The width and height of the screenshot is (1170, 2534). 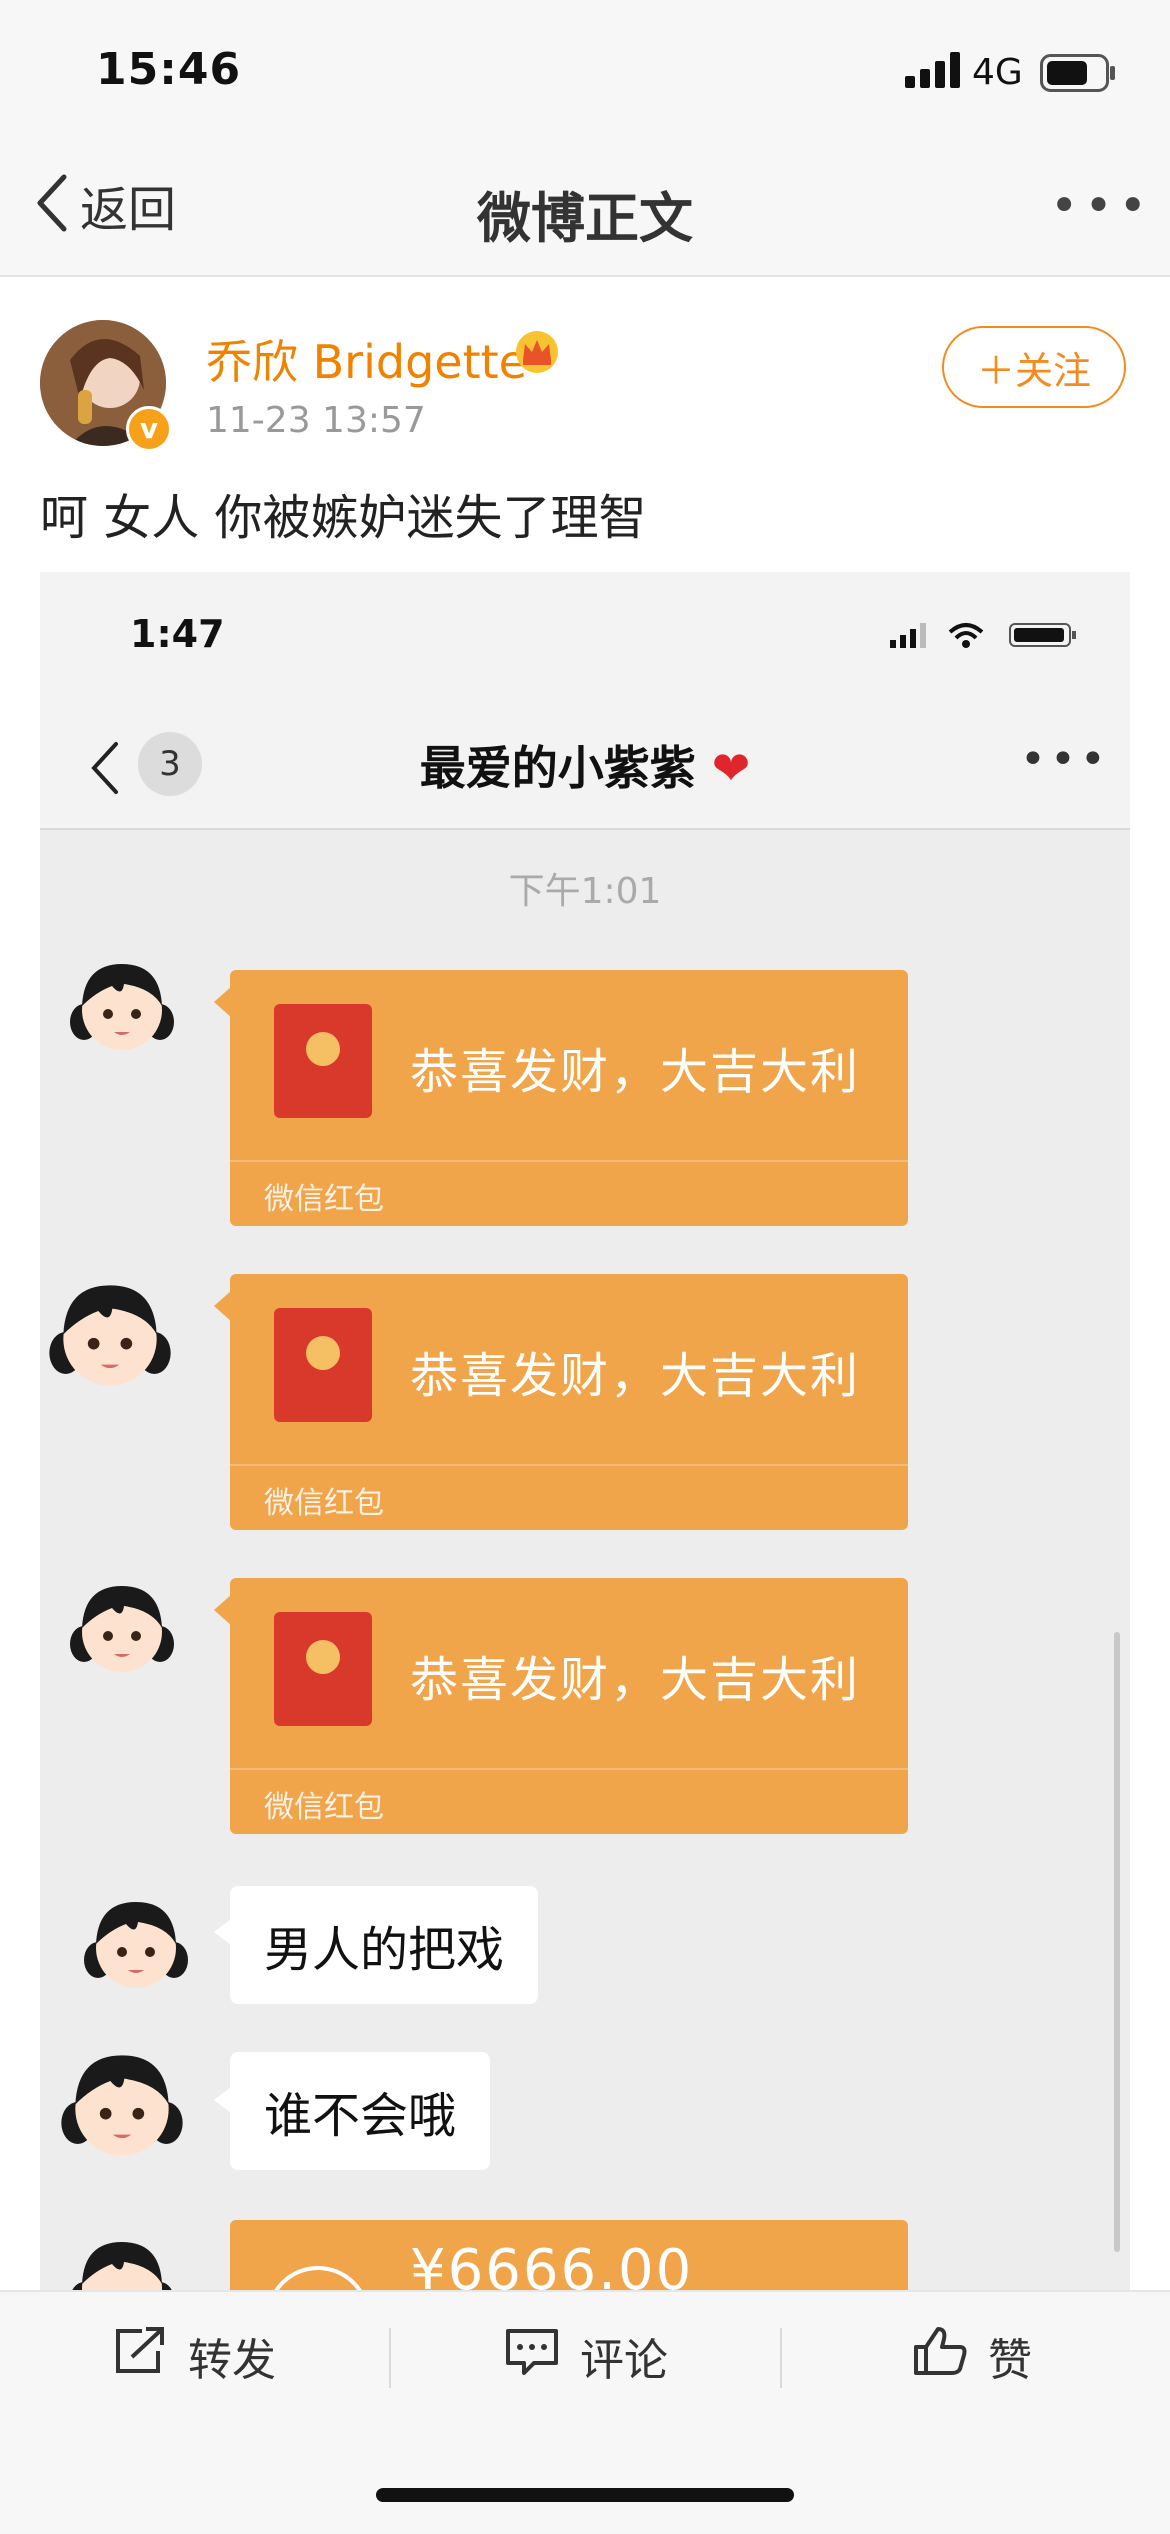 What do you see at coordinates (1065, 759) in the screenshot?
I see `chat-more-icon: •••` at bounding box center [1065, 759].